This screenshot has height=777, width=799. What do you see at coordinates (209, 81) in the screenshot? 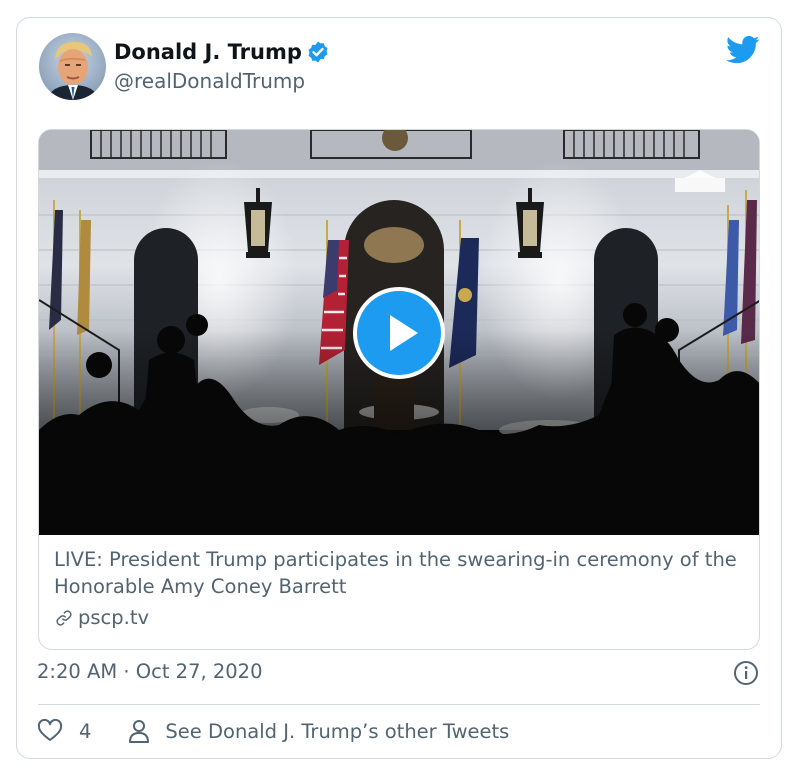
I see `author-handle: @realDonaldTrump` at bounding box center [209, 81].